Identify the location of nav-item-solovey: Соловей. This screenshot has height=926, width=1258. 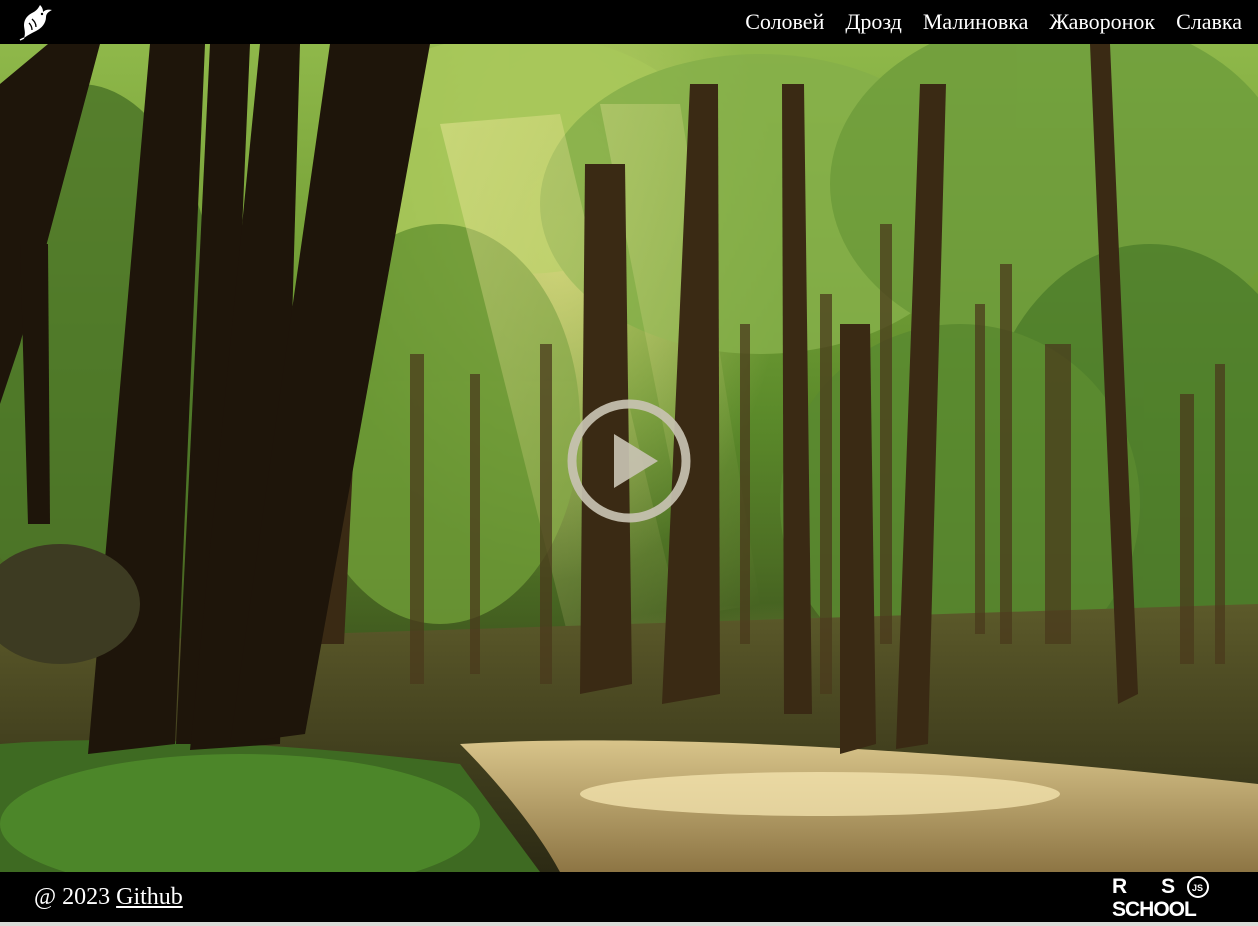
(784, 22).